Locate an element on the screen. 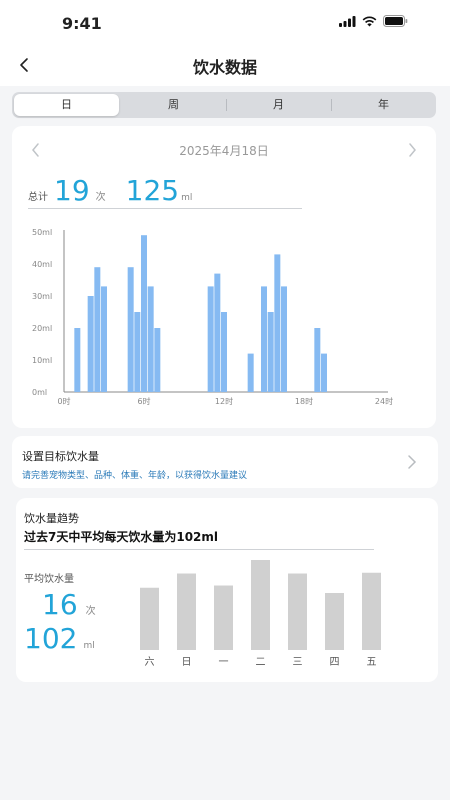  period-tabs: 日 周 月 年 is located at coordinates (224, 105).